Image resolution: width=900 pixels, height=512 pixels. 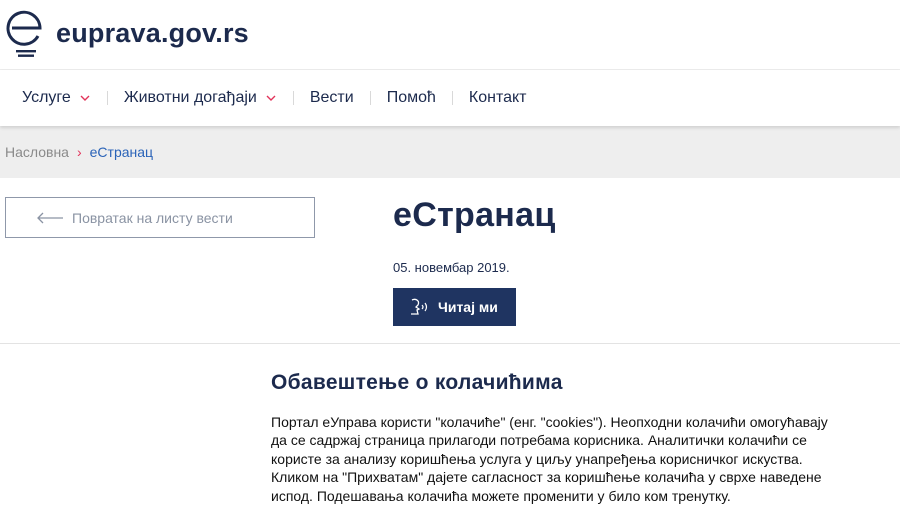 I want to click on site-logo: euprava.gov.rs, so click(x=126, y=33).